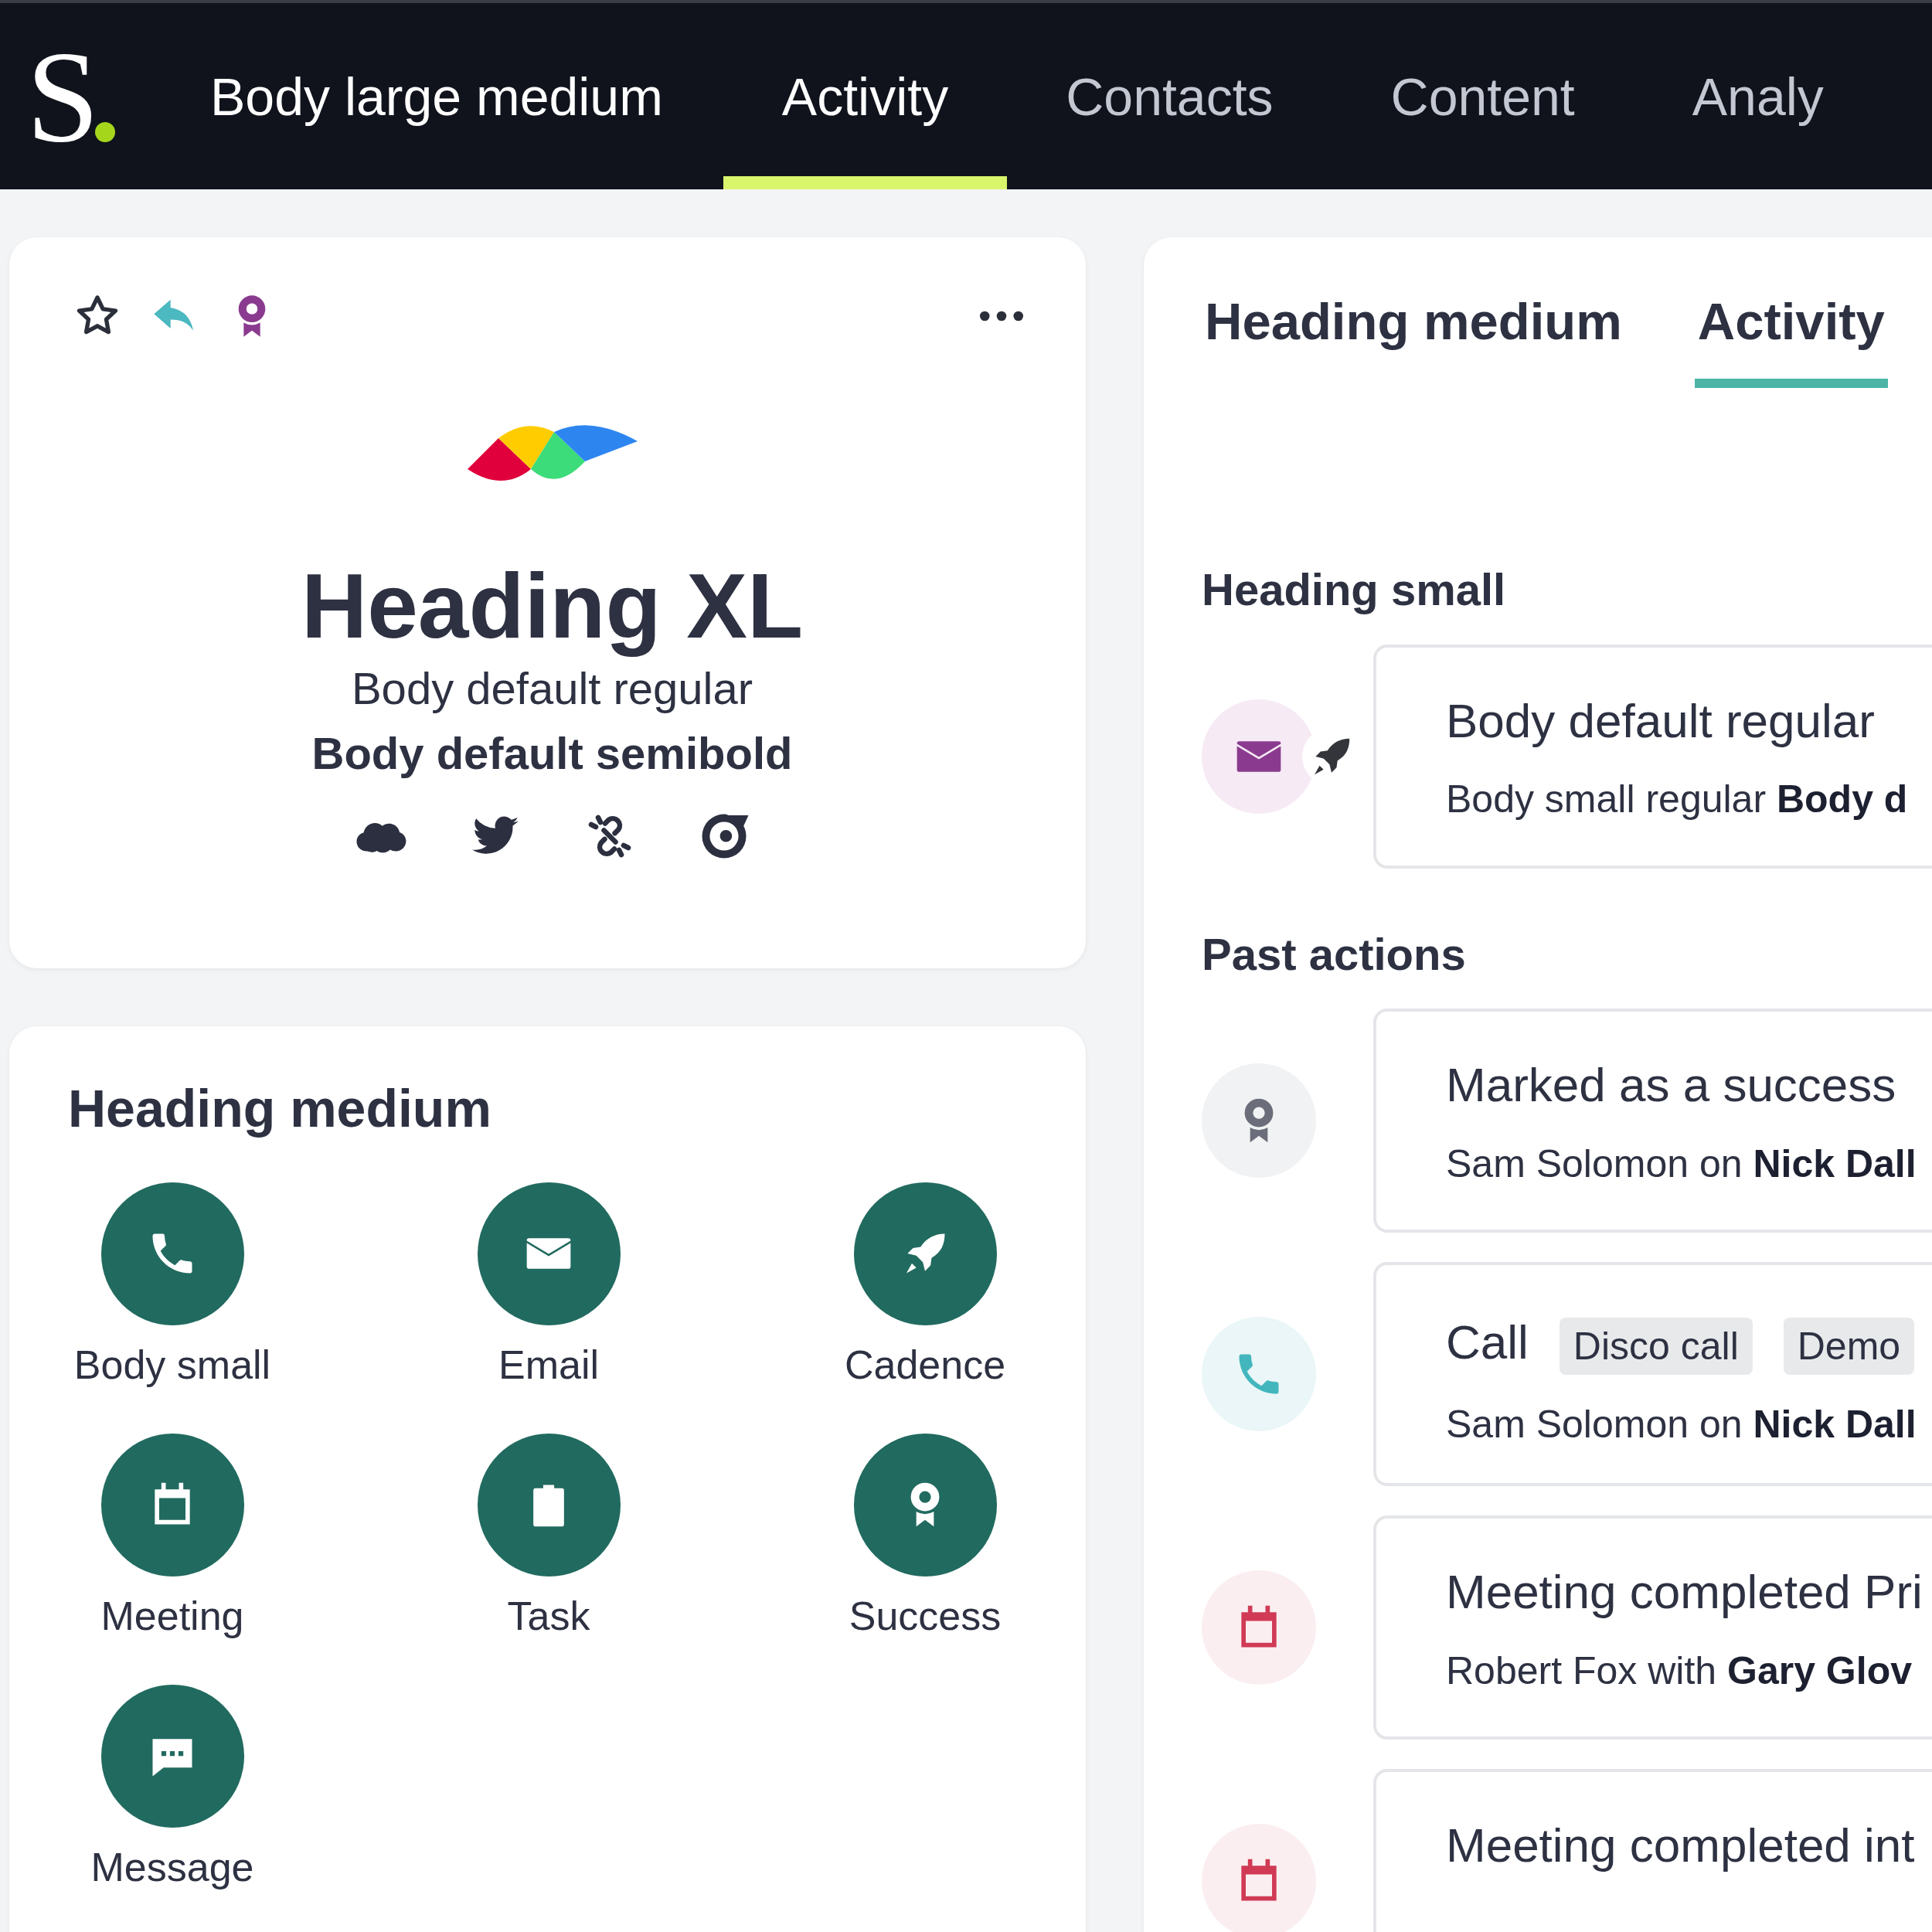 The height and width of the screenshot is (1932, 1932). I want to click on action-label: Meeting, so click(172, 1616).